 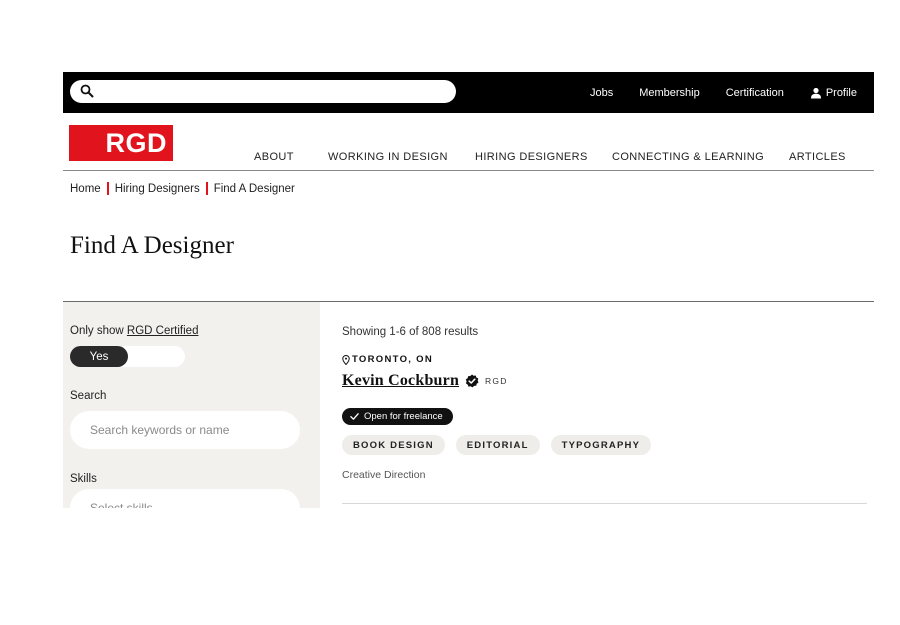 What do you see at coordinates (346, 359) in the screenshot?
I see `location-pin-icon` at bounding box center [346, 359].